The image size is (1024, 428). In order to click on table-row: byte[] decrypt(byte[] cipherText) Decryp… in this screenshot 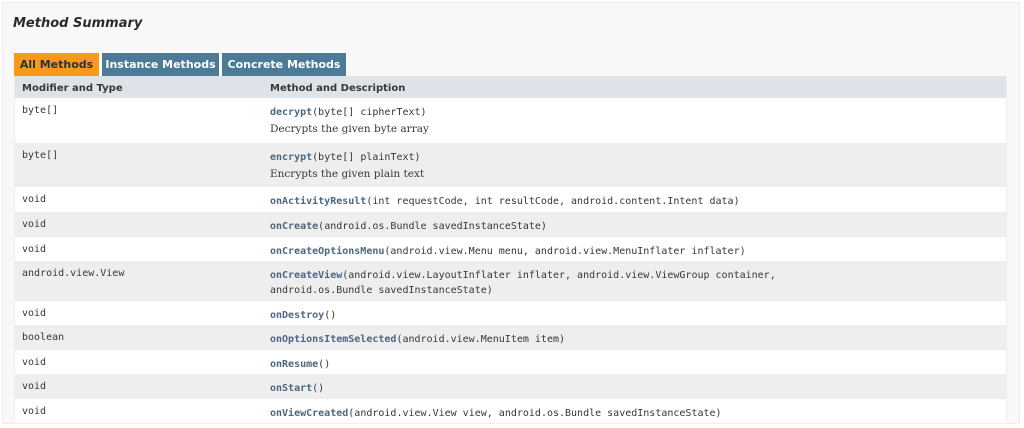, I will do `click(510, 120)`.